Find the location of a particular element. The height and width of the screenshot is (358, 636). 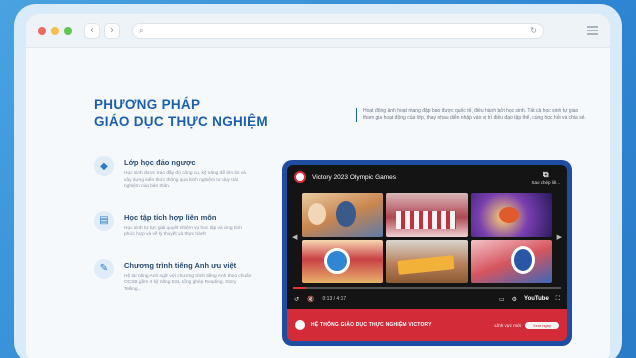

integrated-learning-icon: ▤ is located at coordinates (104, 220).